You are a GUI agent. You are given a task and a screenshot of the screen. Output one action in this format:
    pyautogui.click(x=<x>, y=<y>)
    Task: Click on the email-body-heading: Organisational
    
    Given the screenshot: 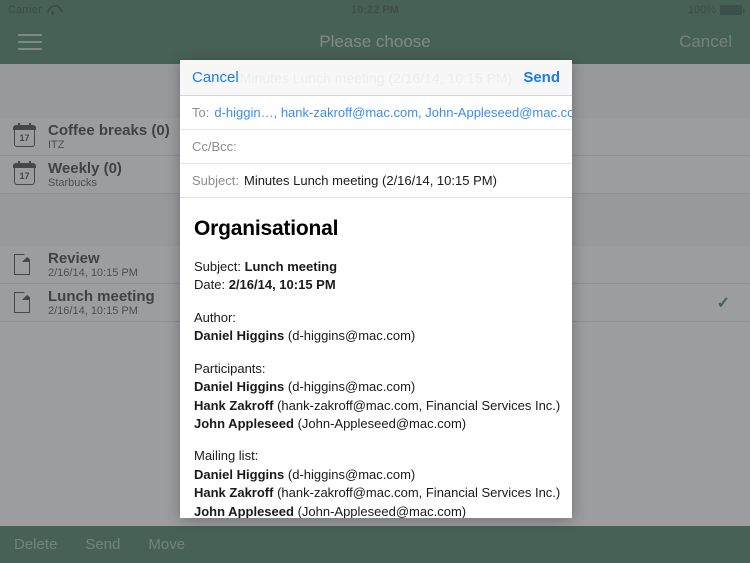 What is the action you would take?
    pyautogui.click(x=266, y=228)
    